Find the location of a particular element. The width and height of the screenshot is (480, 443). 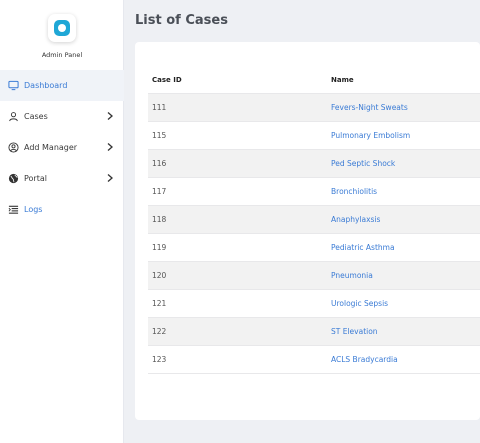

globe-icon is located at coordinates (13, 179).